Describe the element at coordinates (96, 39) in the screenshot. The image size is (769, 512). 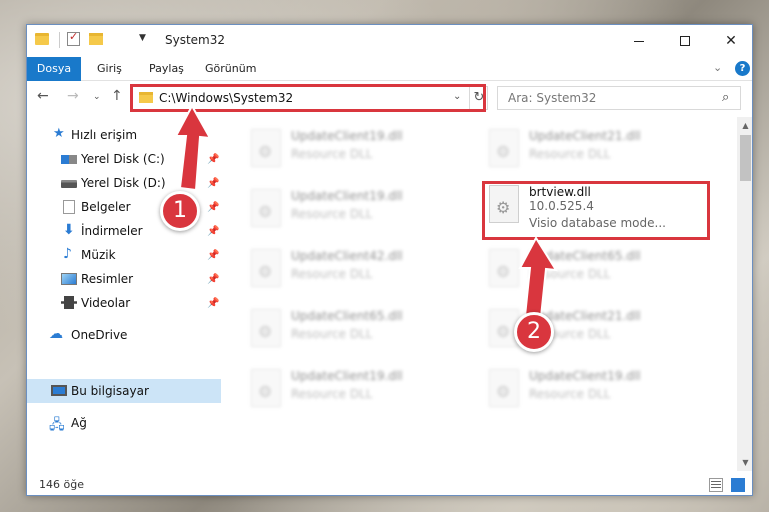
I see `new-folder-icon` at that location.